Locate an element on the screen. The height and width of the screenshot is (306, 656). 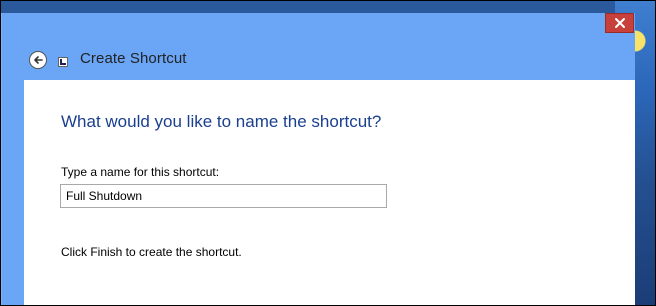
finish-hint: Click Finish to create the shortcut. is located at coordinates (151, 252).